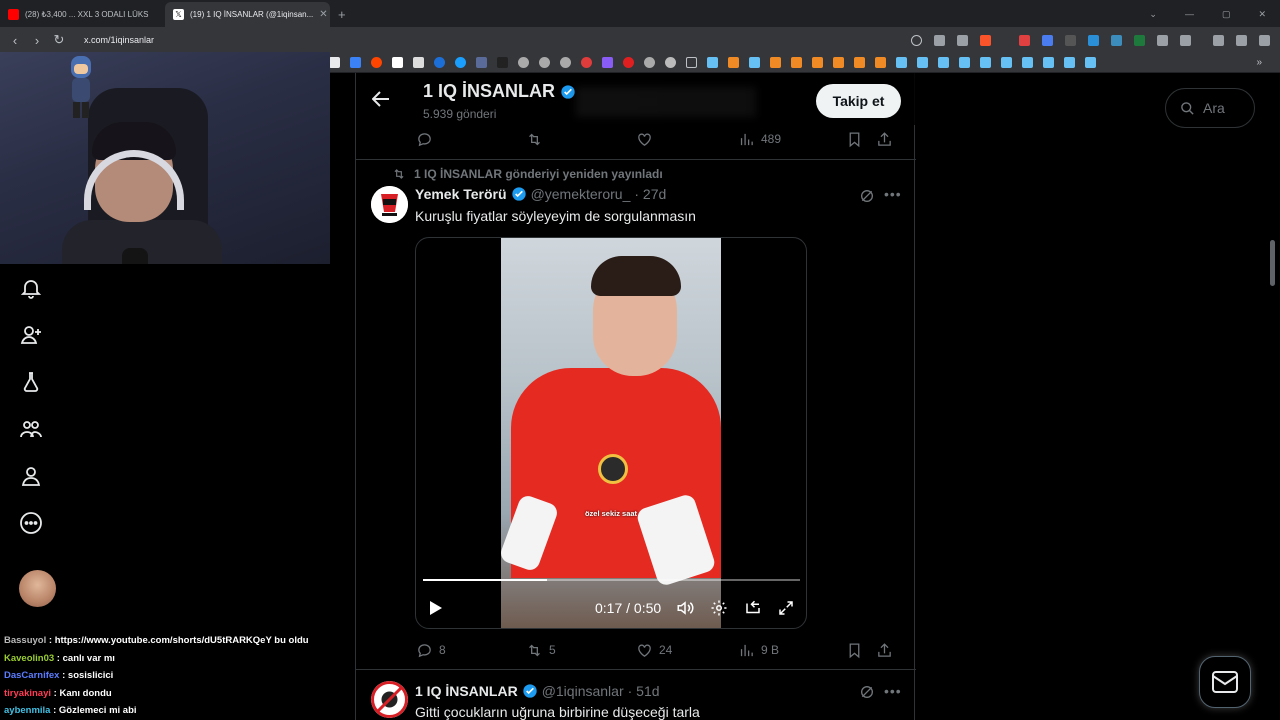 This screenshot has width=1280, height=720. What do you see at coordinates (1262, 14) in the screenshot?
I see `close-window-icon: ✕` at bounding box center [1262, 14].